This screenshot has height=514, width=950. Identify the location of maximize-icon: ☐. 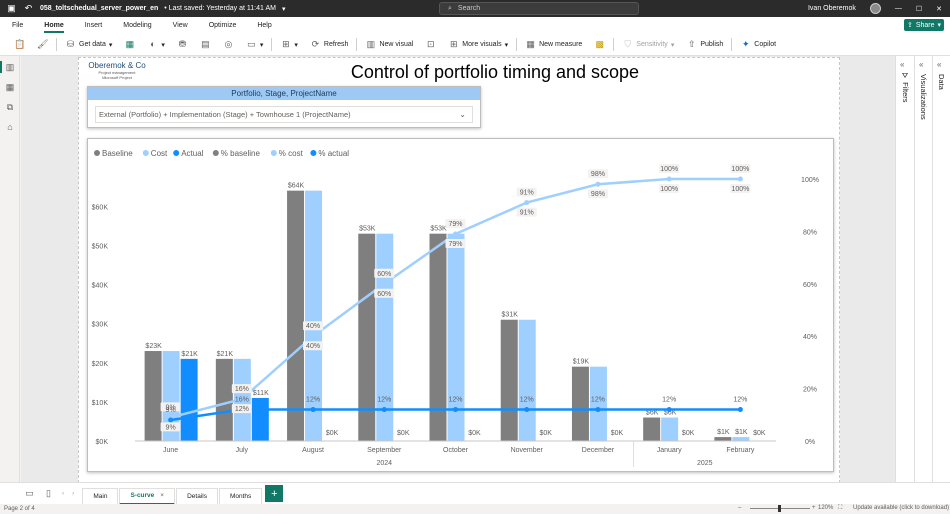
(919, 9).